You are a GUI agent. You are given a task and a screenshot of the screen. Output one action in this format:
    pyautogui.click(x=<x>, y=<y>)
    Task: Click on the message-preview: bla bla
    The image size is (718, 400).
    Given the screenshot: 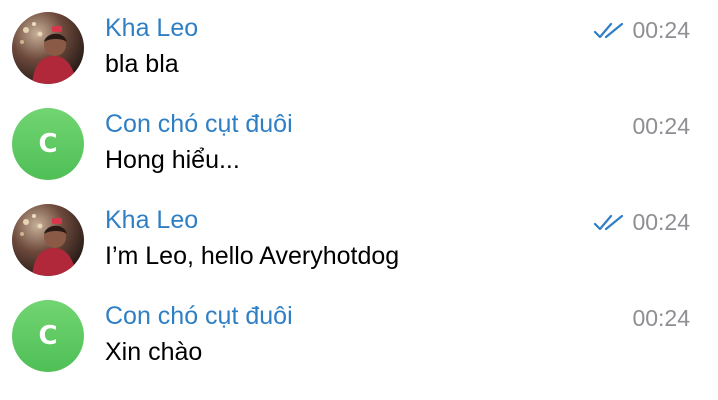 What is the action you would take?
    pyautogui.click(x=142, y=64)
    